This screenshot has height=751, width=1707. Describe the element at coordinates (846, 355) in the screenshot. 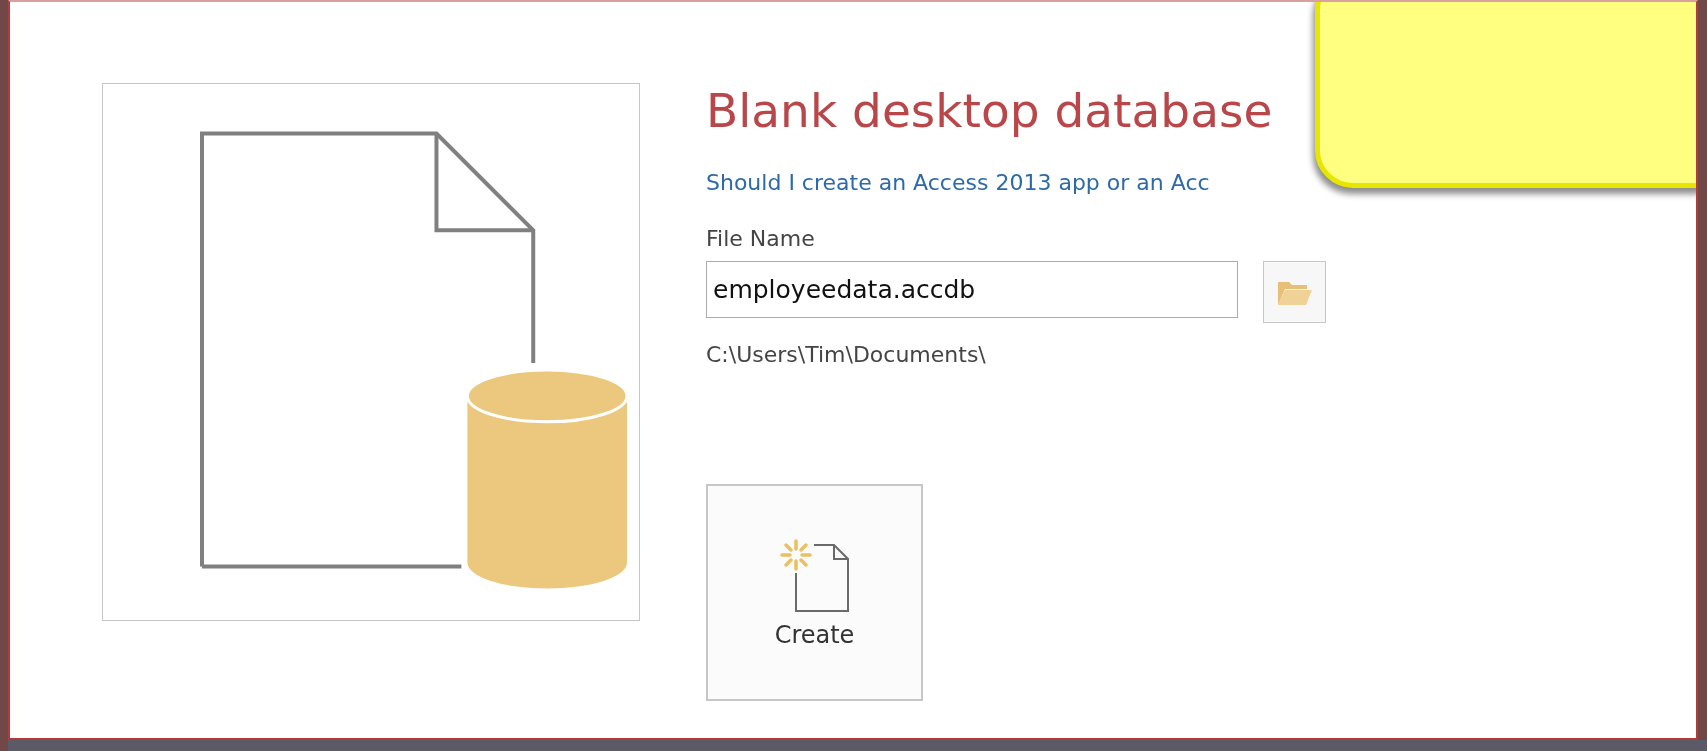

I see `folder-path: C:\Users\Tim\Documents\` at that location.